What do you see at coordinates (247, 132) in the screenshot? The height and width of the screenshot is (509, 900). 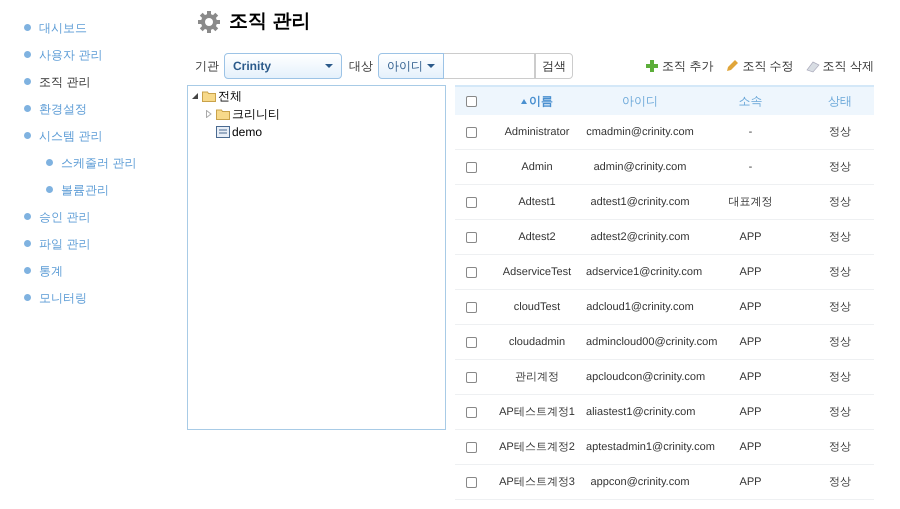 I see `tree-item: demo` at bounding box center [247, 132].